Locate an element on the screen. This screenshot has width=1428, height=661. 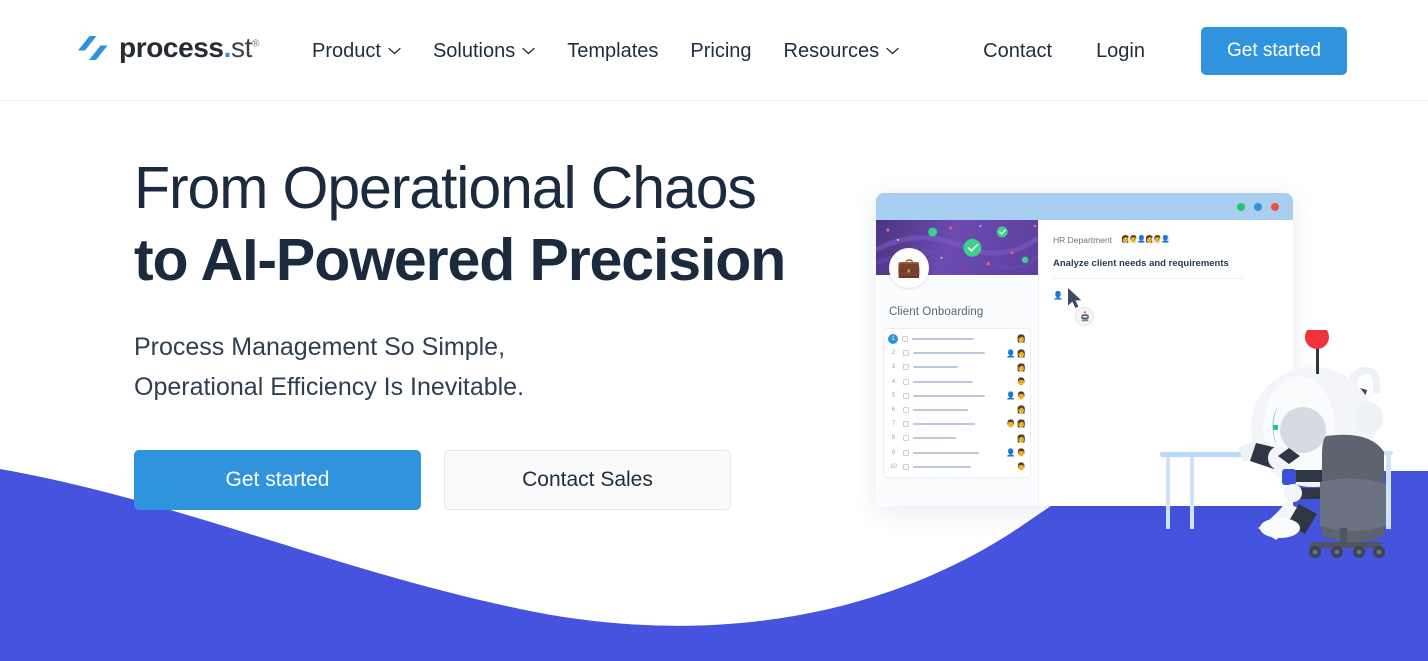
login-link: Login is located at coordinates (1120, 51).